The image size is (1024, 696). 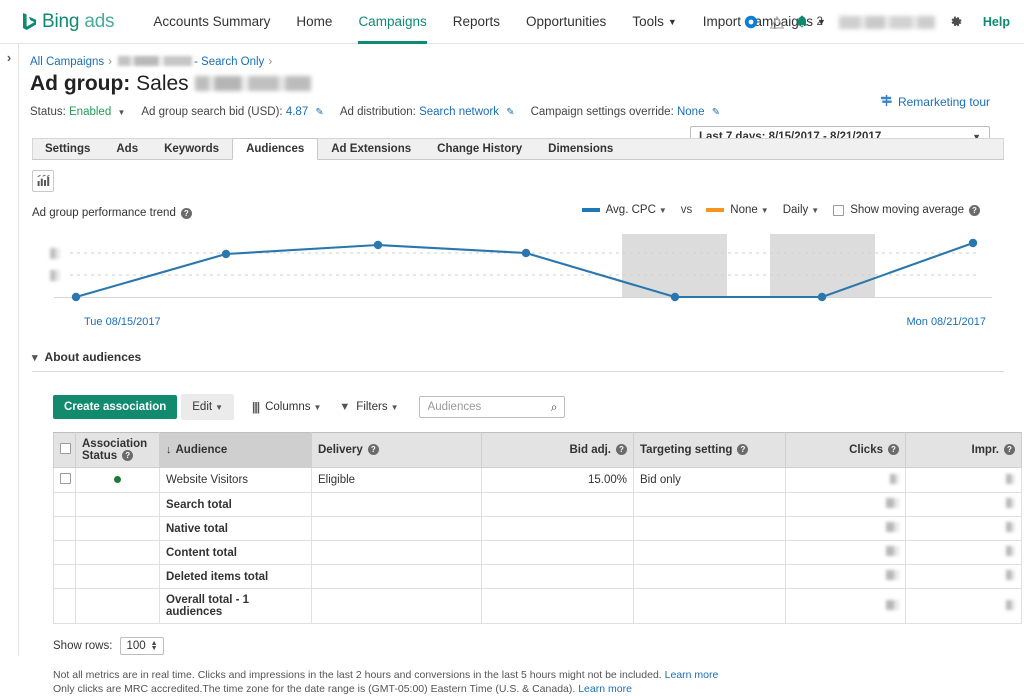 I want to click on nav-item-campaigns: Campaigns, so click(x=392, y=22).